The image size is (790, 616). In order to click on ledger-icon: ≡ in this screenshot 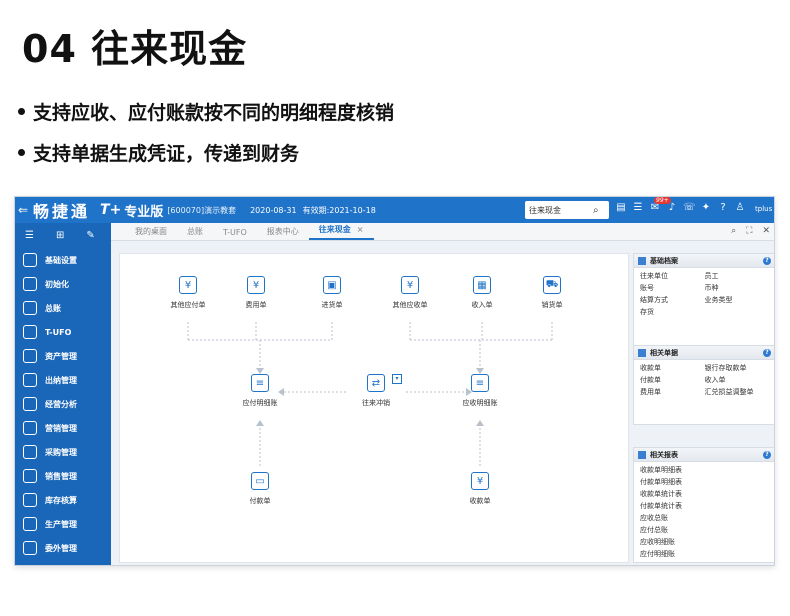, I will do `click(260, 383)`.